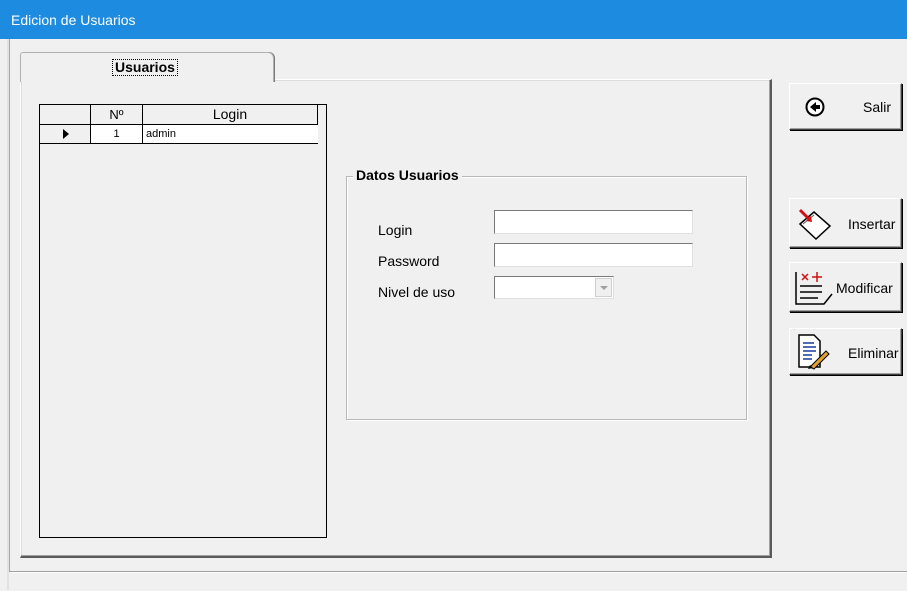 Image resolution: width=907 pixels, height=591 pixels. Describe the element at coordinates (453, 19) in the screenshot. I see `window-titlebar: Edicion de Usuarios` at that location.